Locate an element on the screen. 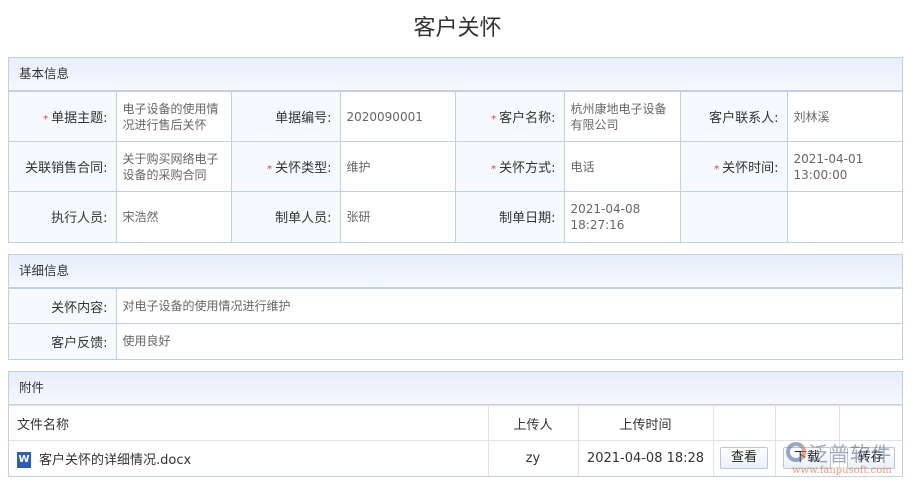 The height and width of the screenshot is (486, 915). file-name: 客户关怀的详细情况.docx is located at coordinates (115, 460).